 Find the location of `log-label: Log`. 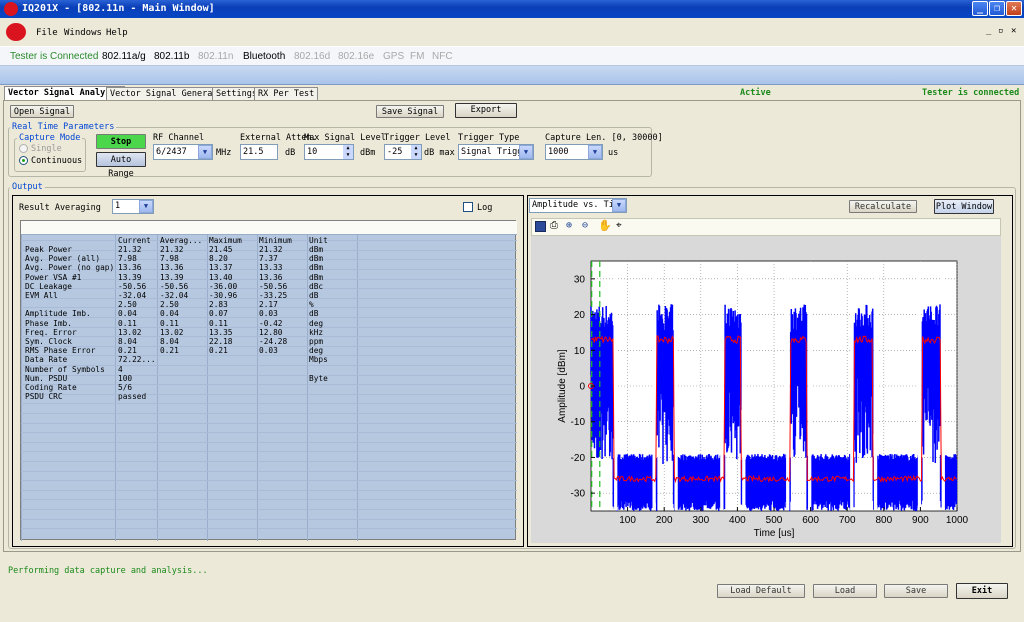

log-label: Log is located at coordinates (485, 208).